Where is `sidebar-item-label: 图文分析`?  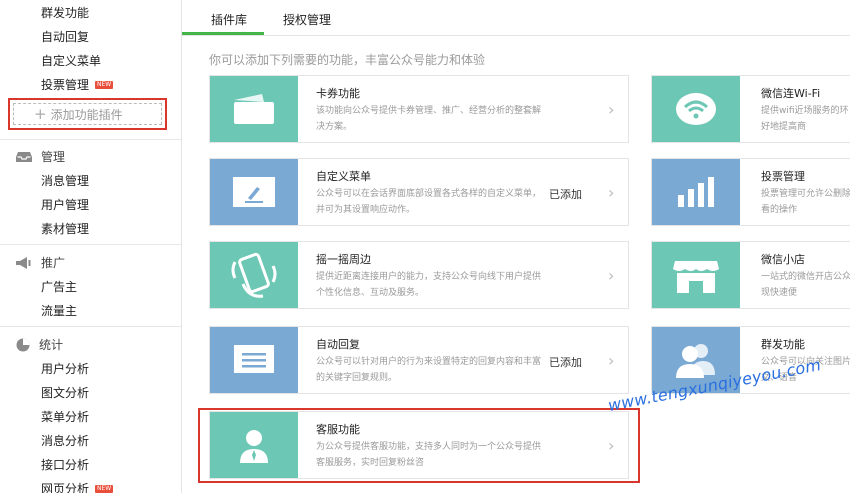
sidebar-item-label: 图文分析 is located at coordinates (65, 393).